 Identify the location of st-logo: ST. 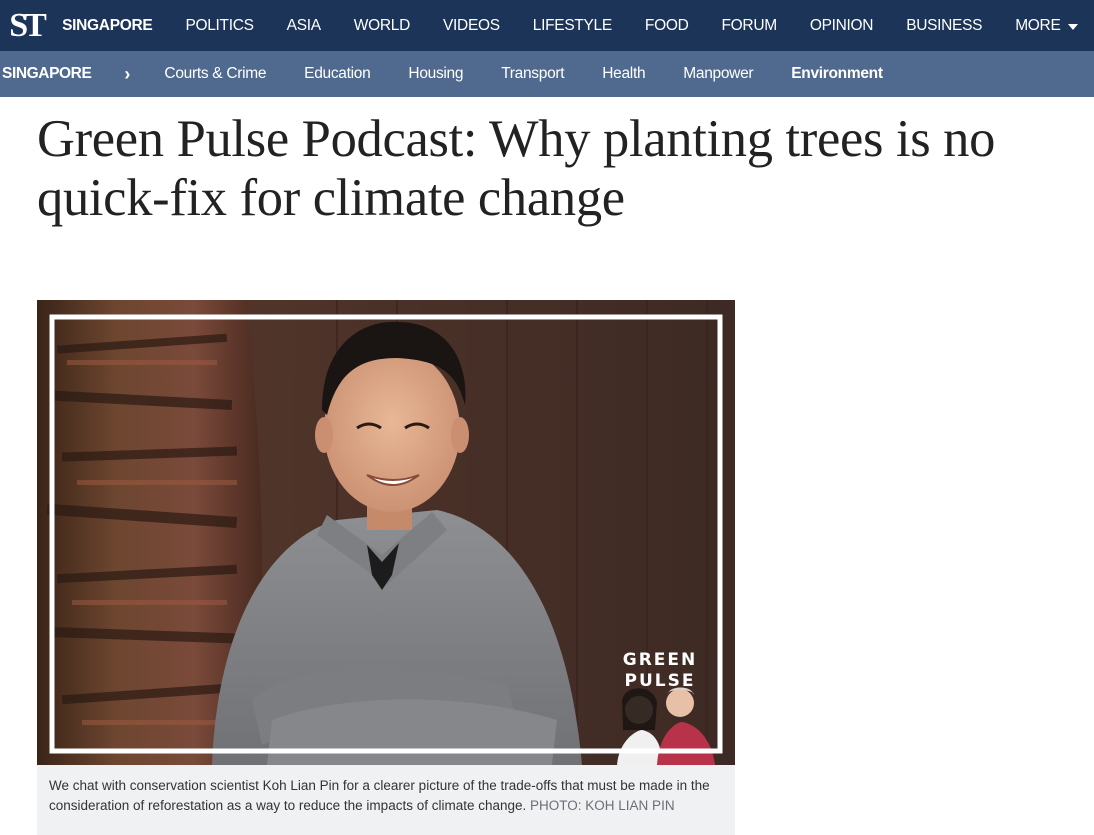
(24, 25).